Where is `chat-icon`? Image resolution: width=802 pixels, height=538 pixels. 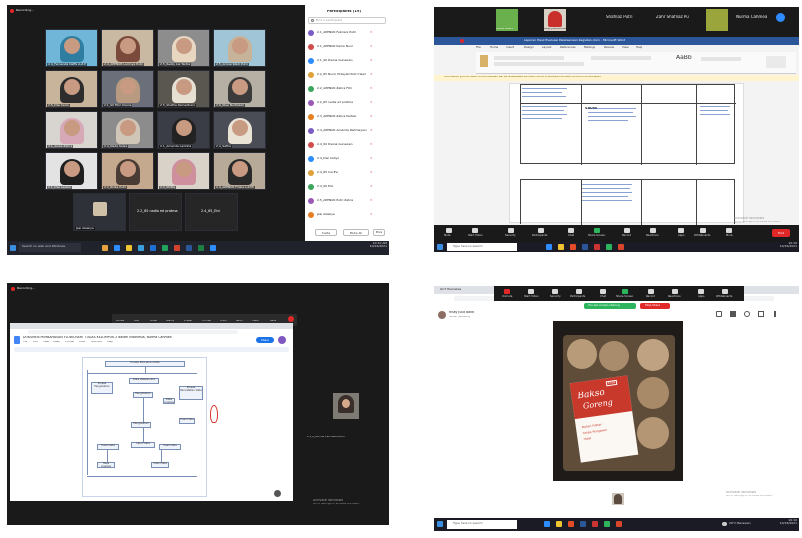 chat-icon is located at coordinates (603, 291).